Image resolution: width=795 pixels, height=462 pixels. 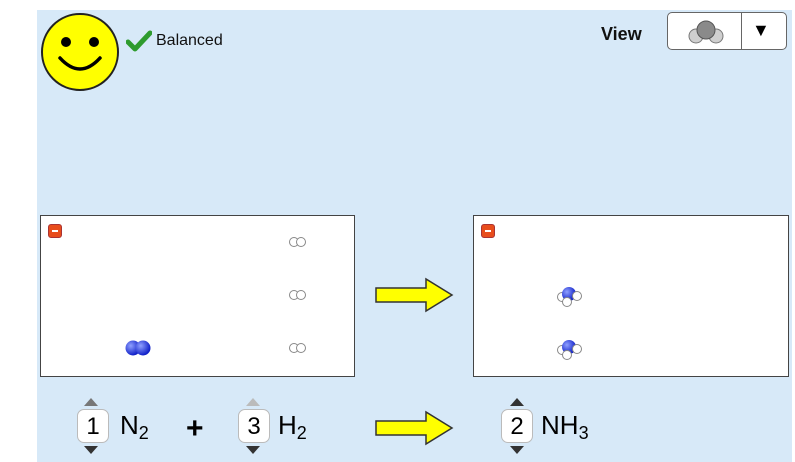 What do you see at coordinates (292, 426) in the screenshot?
I see `h2-formula: H2` at bounding box center [292, 426].